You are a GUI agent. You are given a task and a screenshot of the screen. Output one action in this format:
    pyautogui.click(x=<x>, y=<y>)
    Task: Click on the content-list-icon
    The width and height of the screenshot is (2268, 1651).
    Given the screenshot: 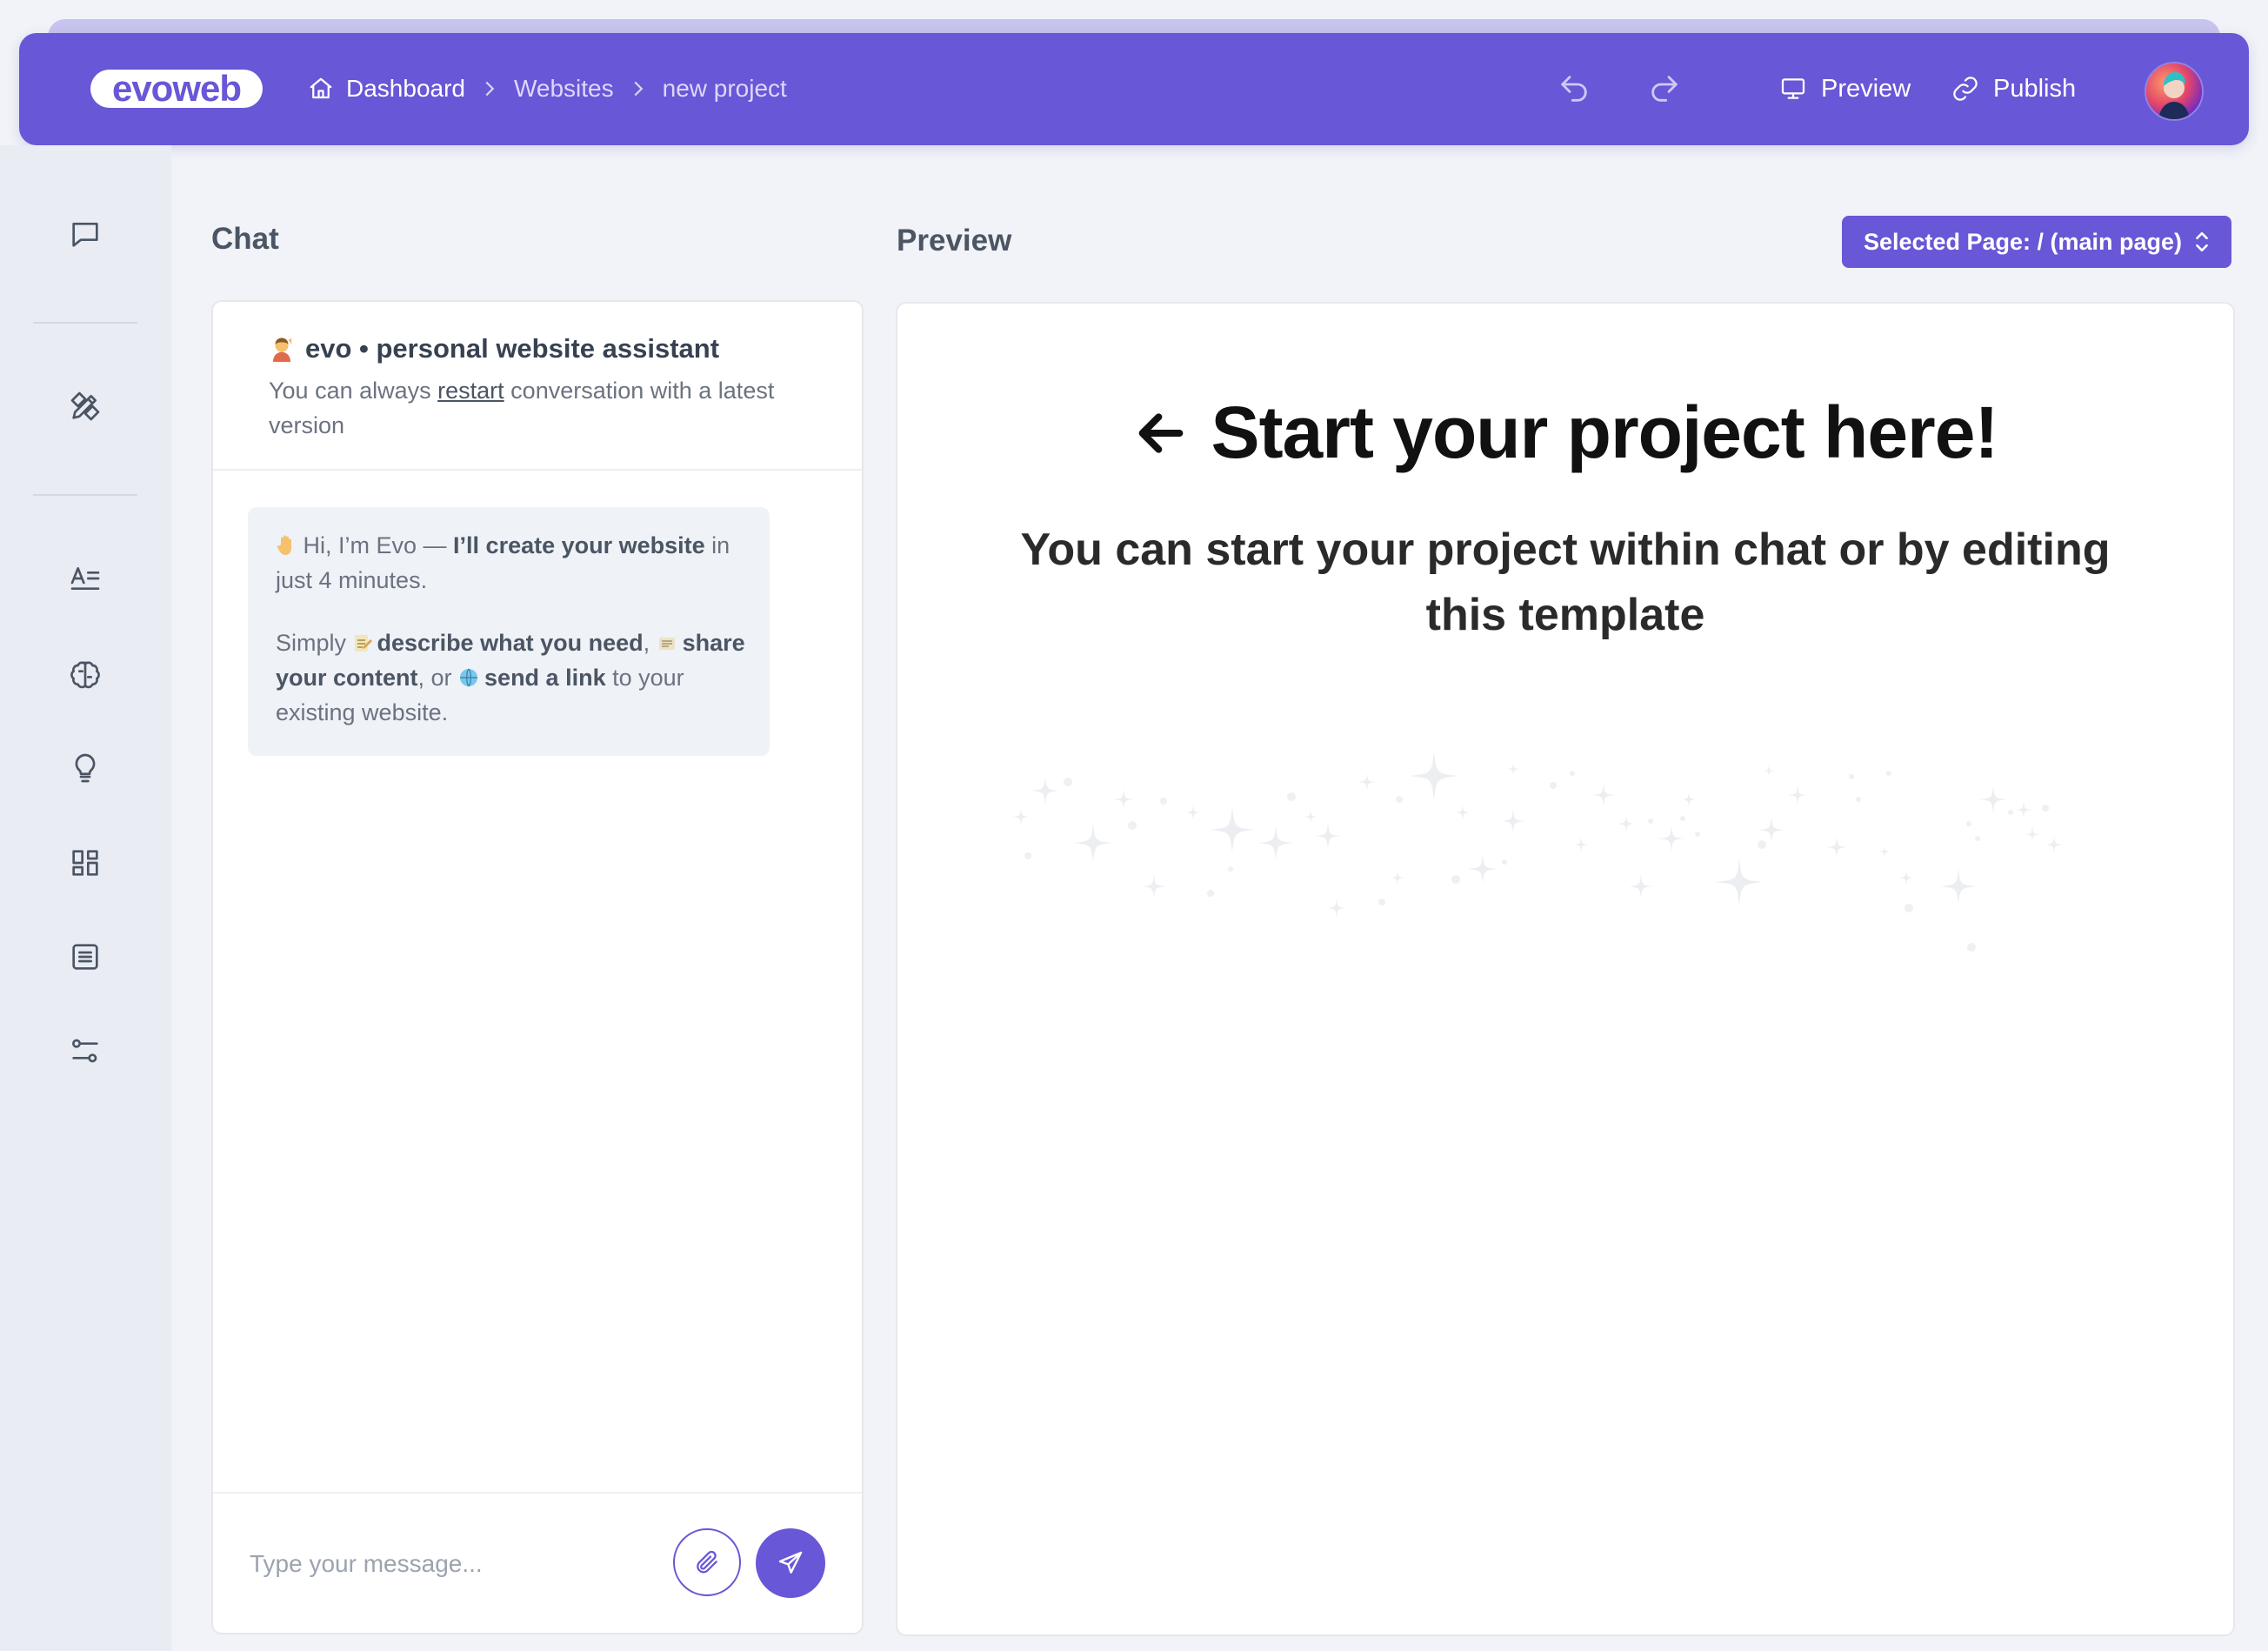 What is the action you would take?
    pyautogui.click(x=85, y=956)
    